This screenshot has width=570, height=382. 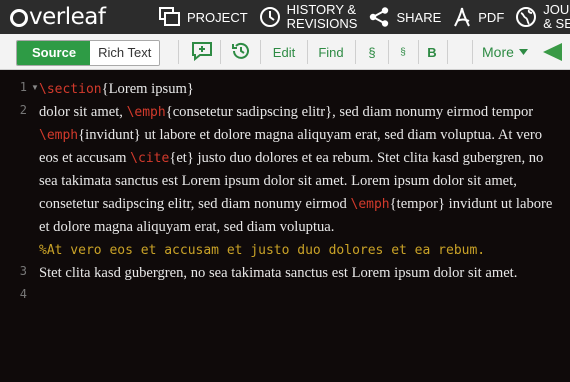 What do you see at coordinates (331, 52) in the screenshot?
I see `find-button: Find` at bounding box center [331, 52].